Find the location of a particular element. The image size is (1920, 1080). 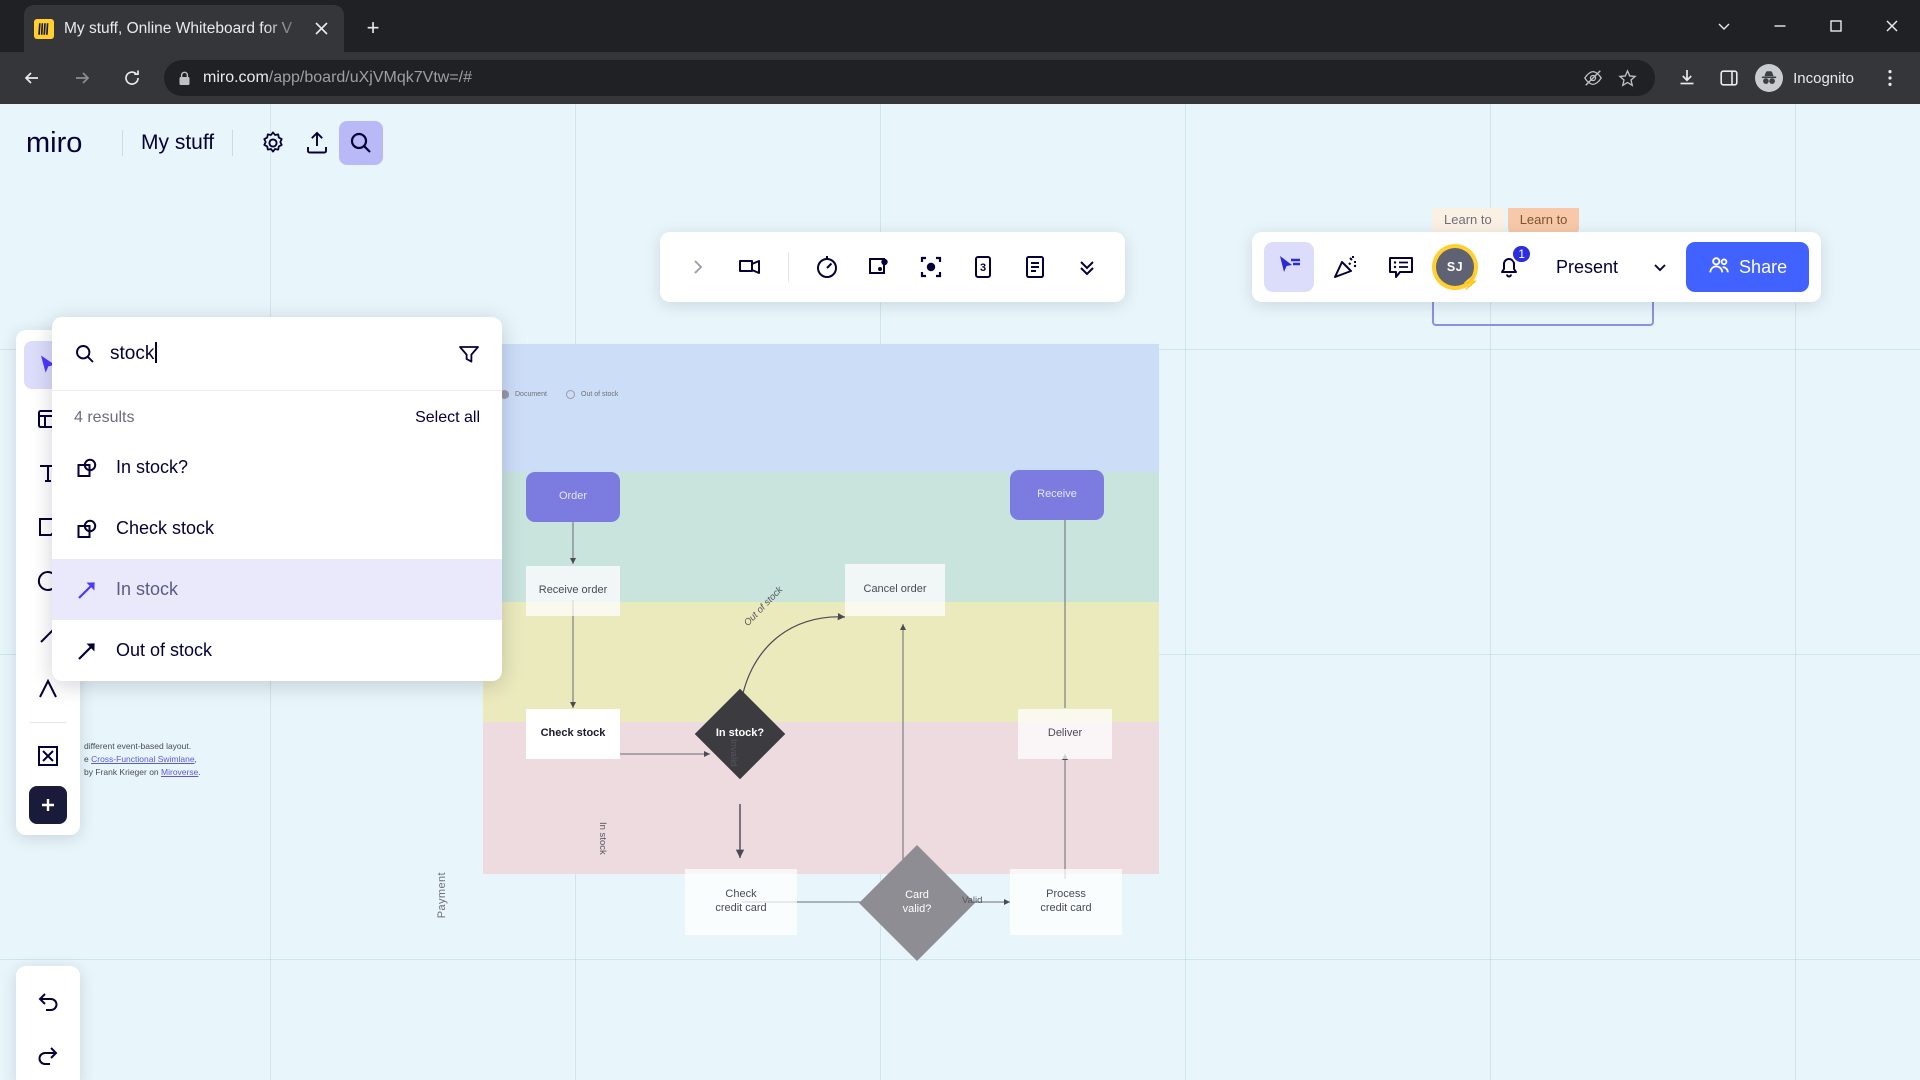

downloads-icon is located at coordinates (1687, 78).